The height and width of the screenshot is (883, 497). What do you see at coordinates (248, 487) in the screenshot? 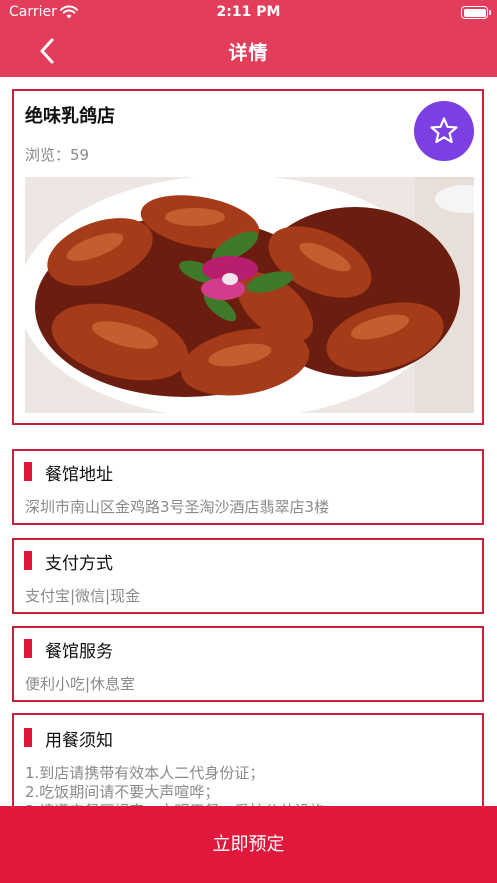
I see `address-section: 餐馆地址 深圳市南山区金鸡路3号圣淘沙酒店翡翠店3楼` at bounding box center [248, 487].